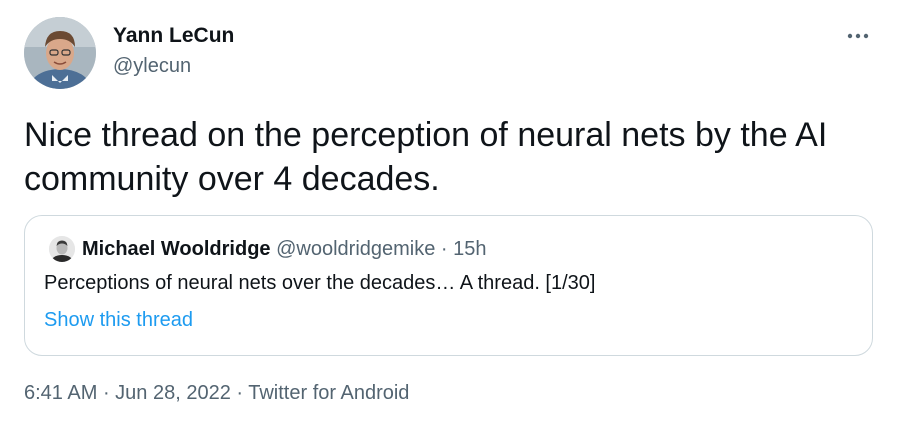 Image resolution: width=911 pixels, height=424 pixels. What do you see at coordinates (118, 320) in the screenshot?
I see `show-thread-link: Show this thread` at bounding box center [118, 320].